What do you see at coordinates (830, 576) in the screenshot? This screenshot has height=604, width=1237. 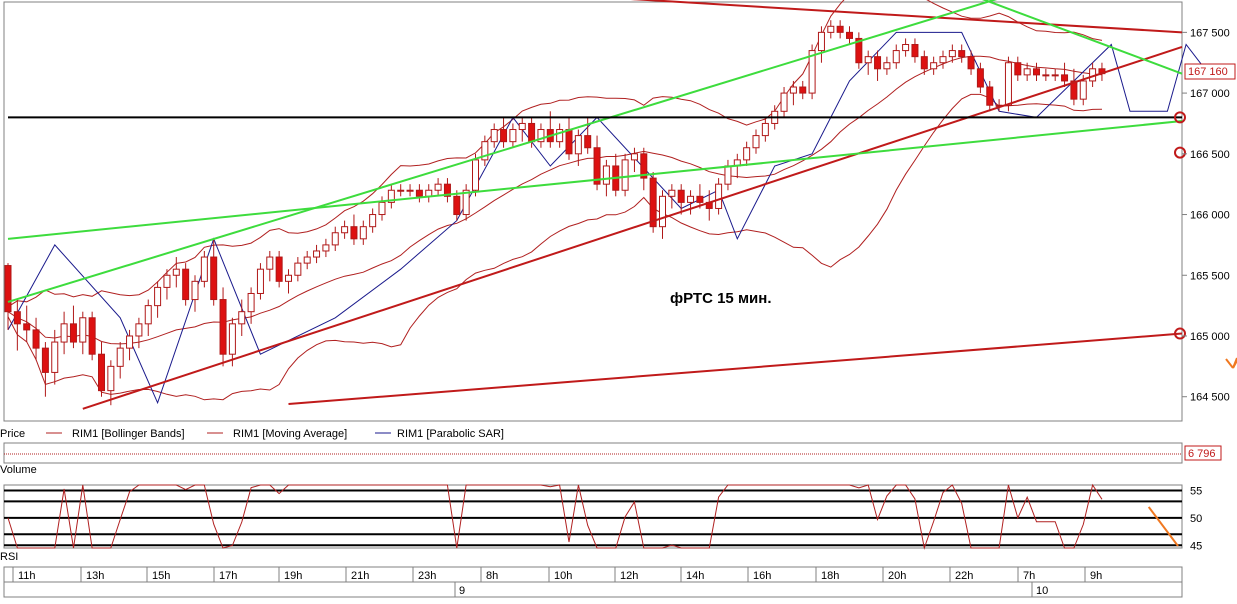 I see `time-tick-label: 18h` at bounding box center [830, 576].